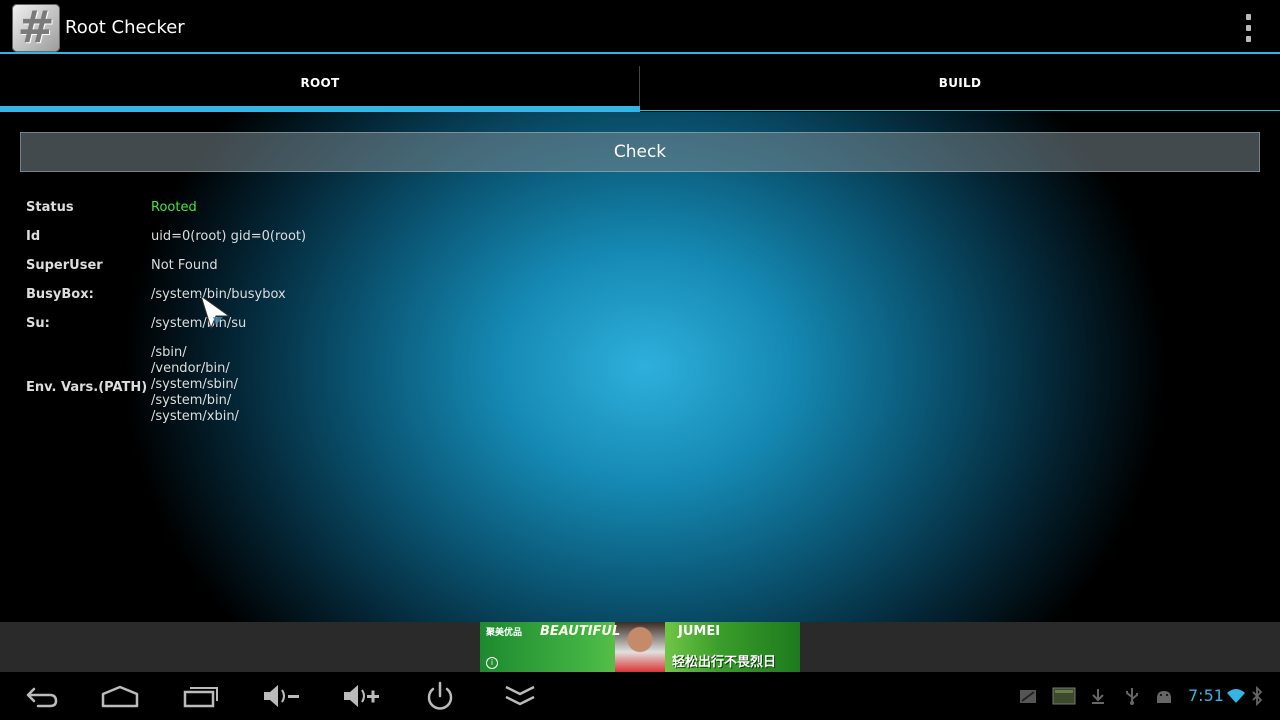  Describe the element at coordinates (40, 696) in the screenshot. I see `back-icon` at that location.